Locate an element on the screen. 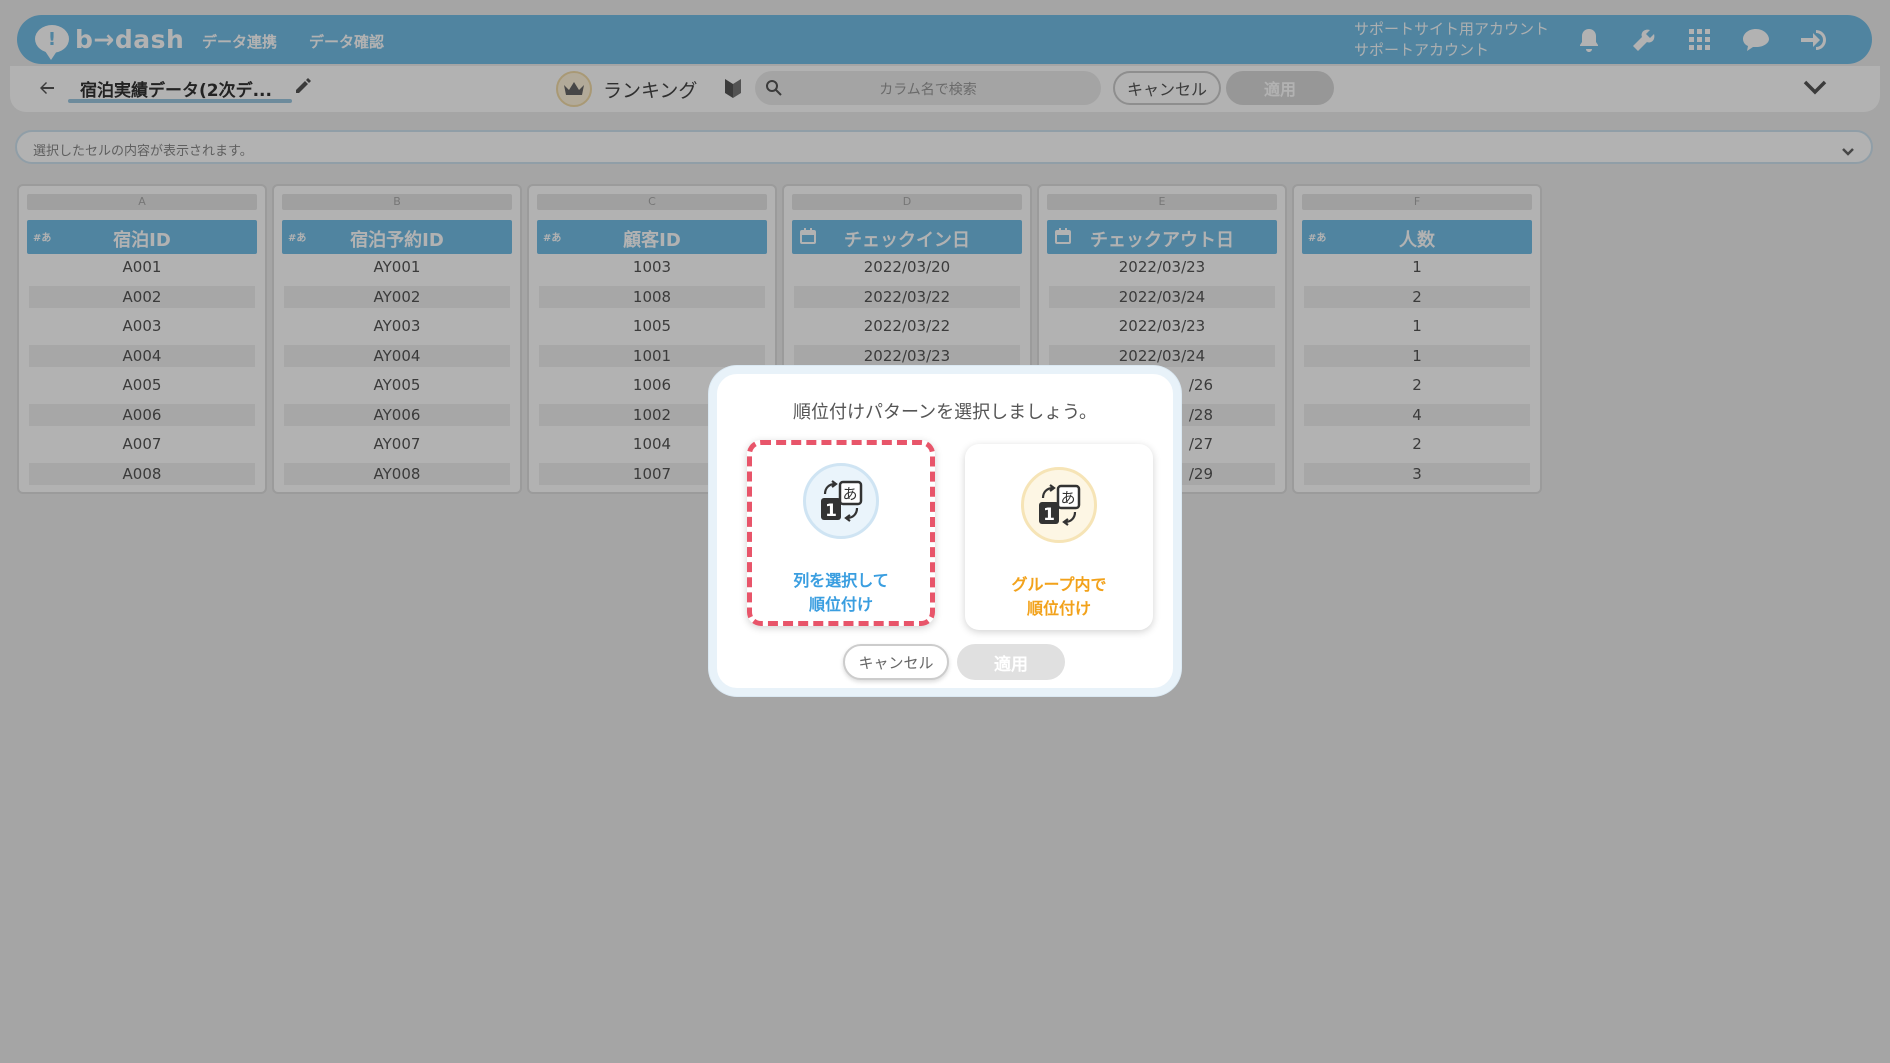  option-rank-within-group: 1 あ グループ内で 順位付け is located at coordinates (1059, 537).